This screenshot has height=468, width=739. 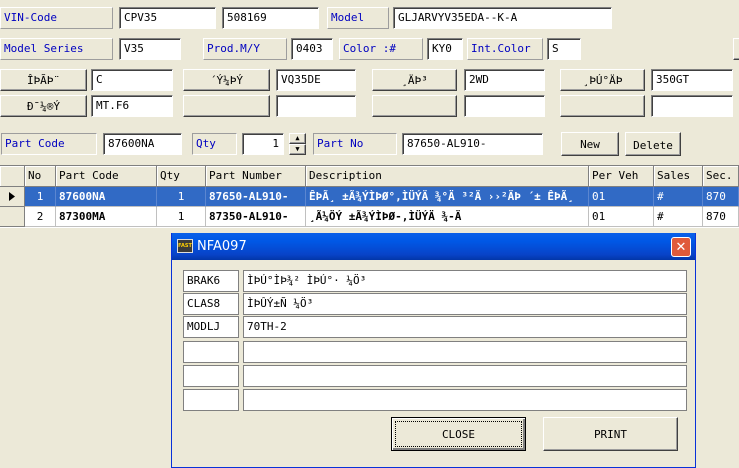 What do you see at coordinates (433, 246) in the screenshot?
I see `dialog-titlebar: FAST NFA097 ✕` at bounding box center [433, 246].